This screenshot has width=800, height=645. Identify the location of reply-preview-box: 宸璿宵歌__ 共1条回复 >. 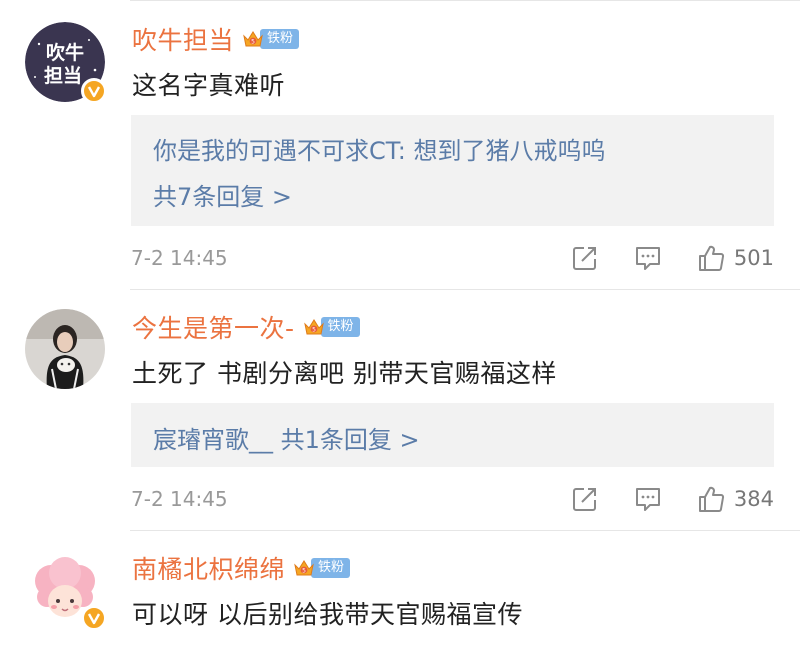
(452, 435).